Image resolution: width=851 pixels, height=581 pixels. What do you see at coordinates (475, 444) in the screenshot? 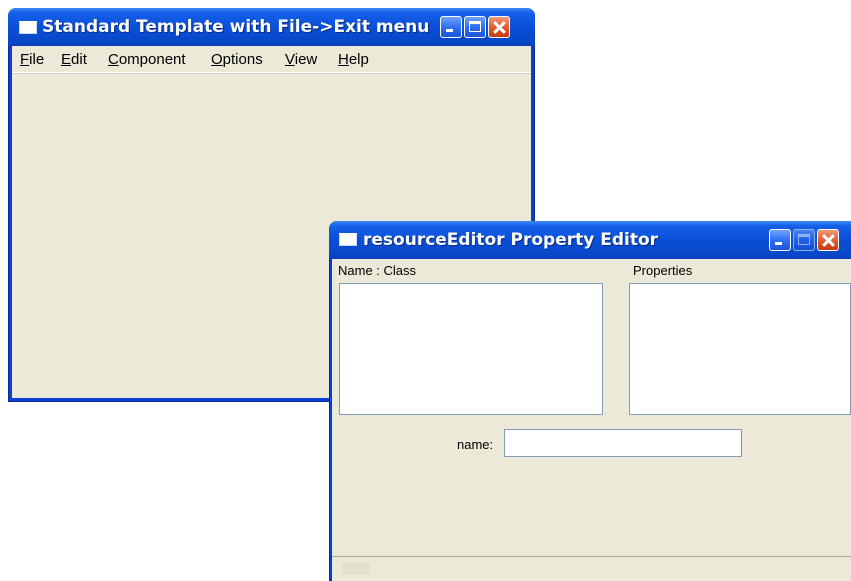
I see `name-field-label: name:` at bounding box center [475, 444].